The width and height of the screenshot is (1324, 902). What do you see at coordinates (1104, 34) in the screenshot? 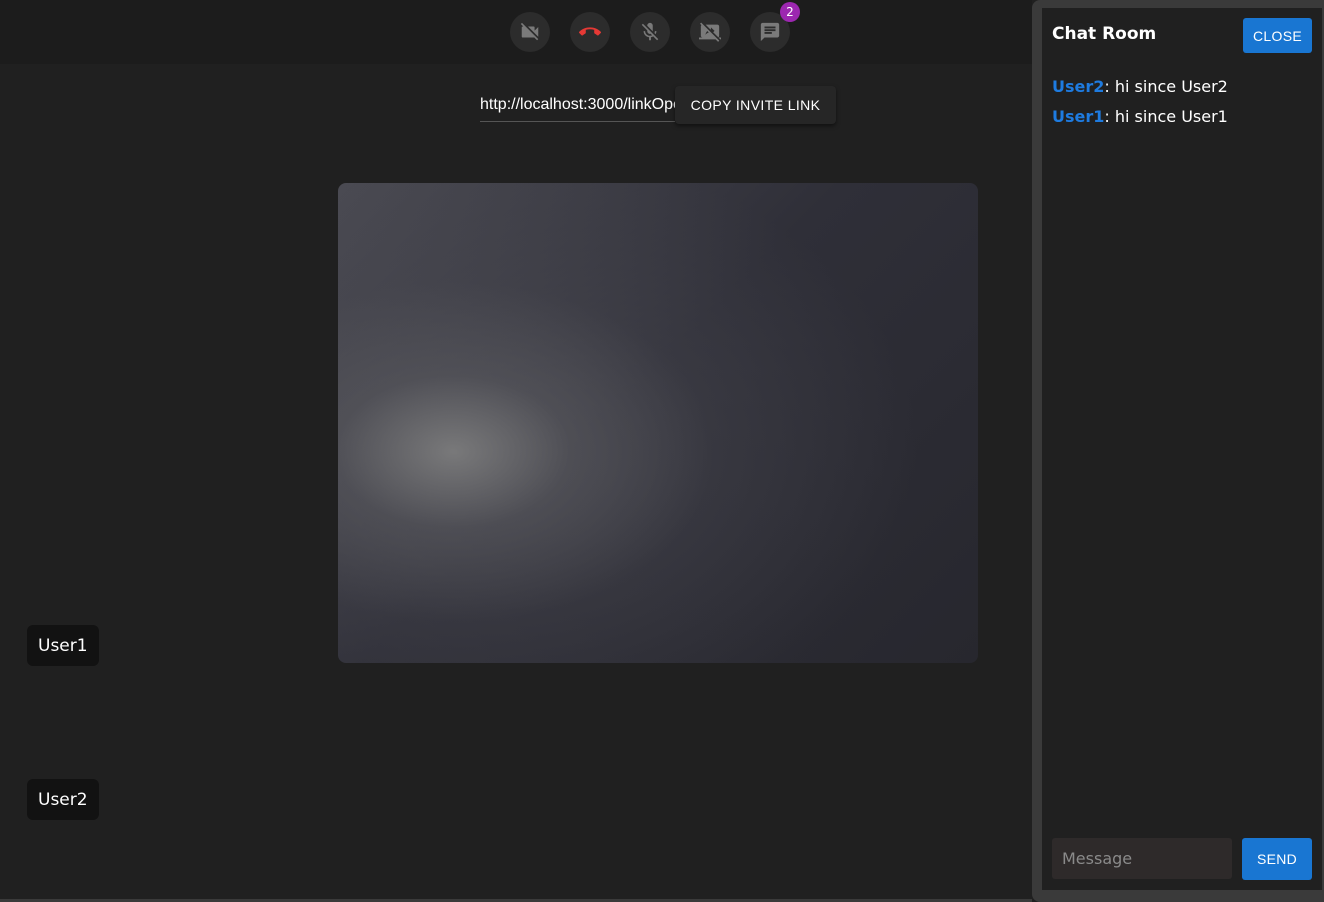
I see `chat-title: Chat Room` at bounding box center [1104, 34].